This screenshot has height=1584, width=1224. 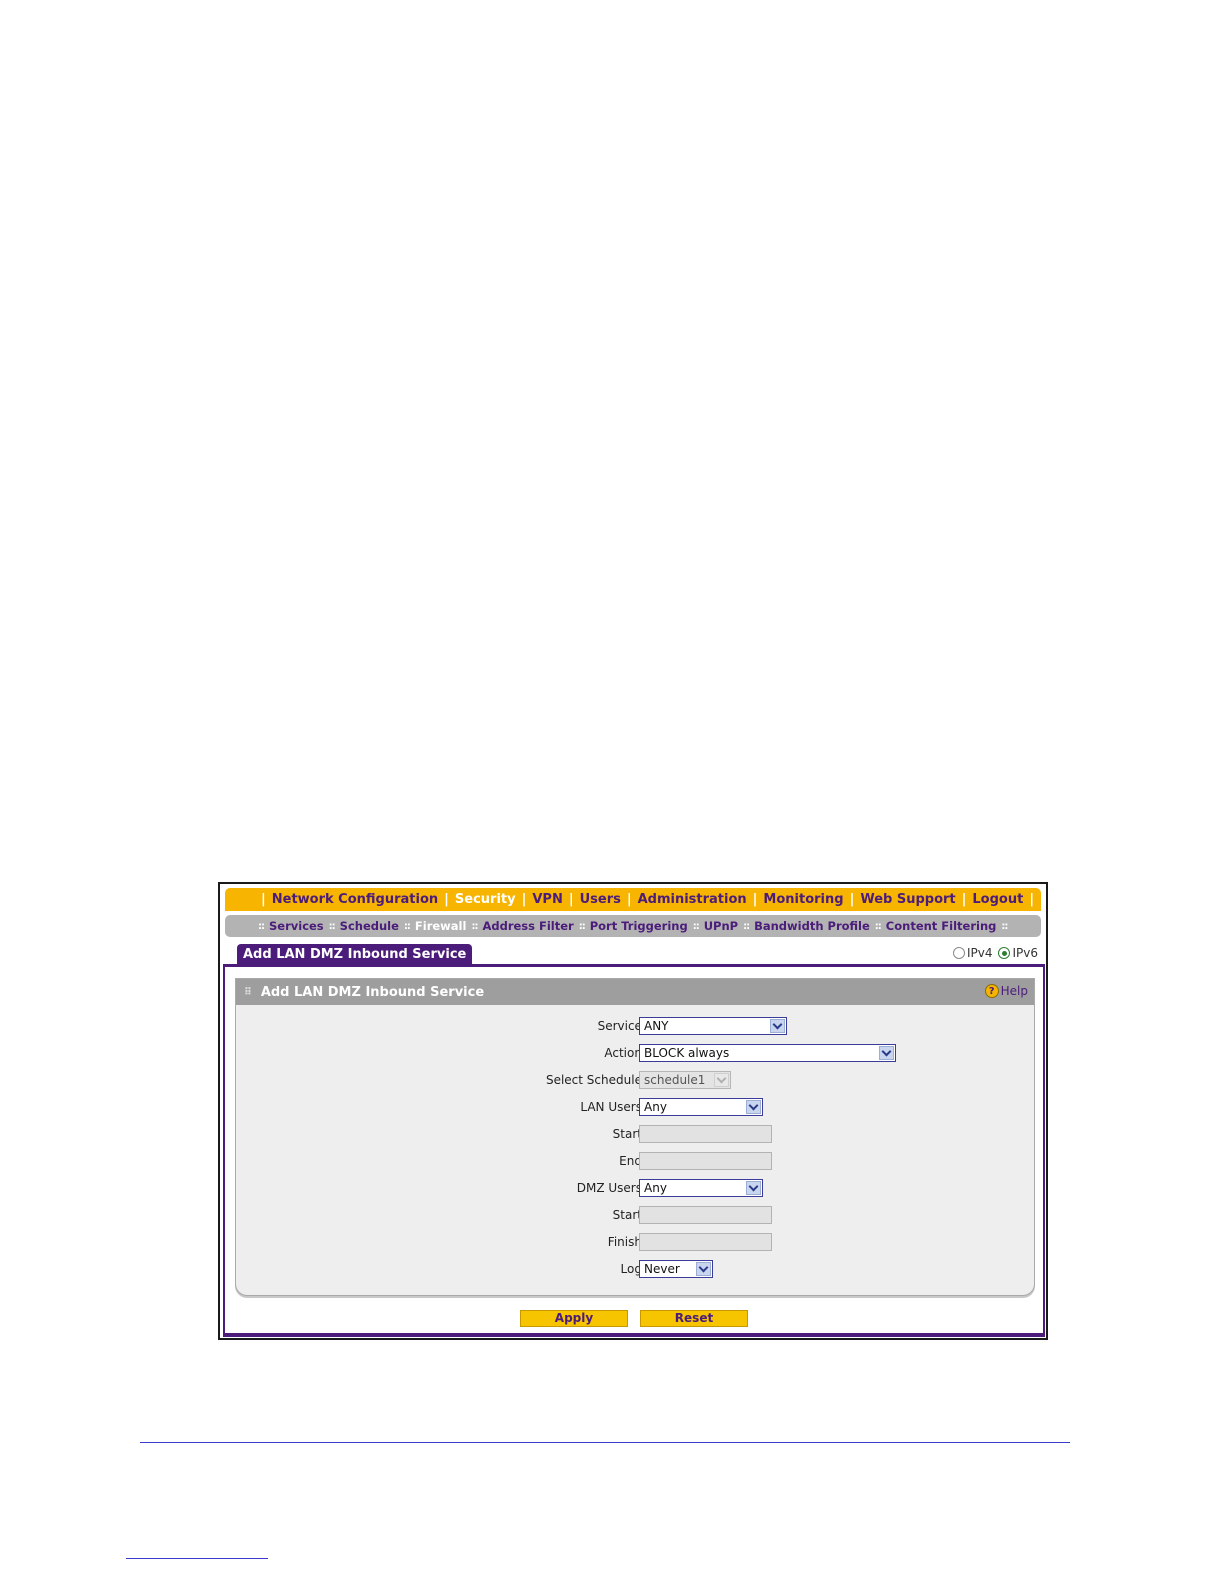 I want to click on row-lan-users: LAN Users: Any, so click(x=635, y=1108).